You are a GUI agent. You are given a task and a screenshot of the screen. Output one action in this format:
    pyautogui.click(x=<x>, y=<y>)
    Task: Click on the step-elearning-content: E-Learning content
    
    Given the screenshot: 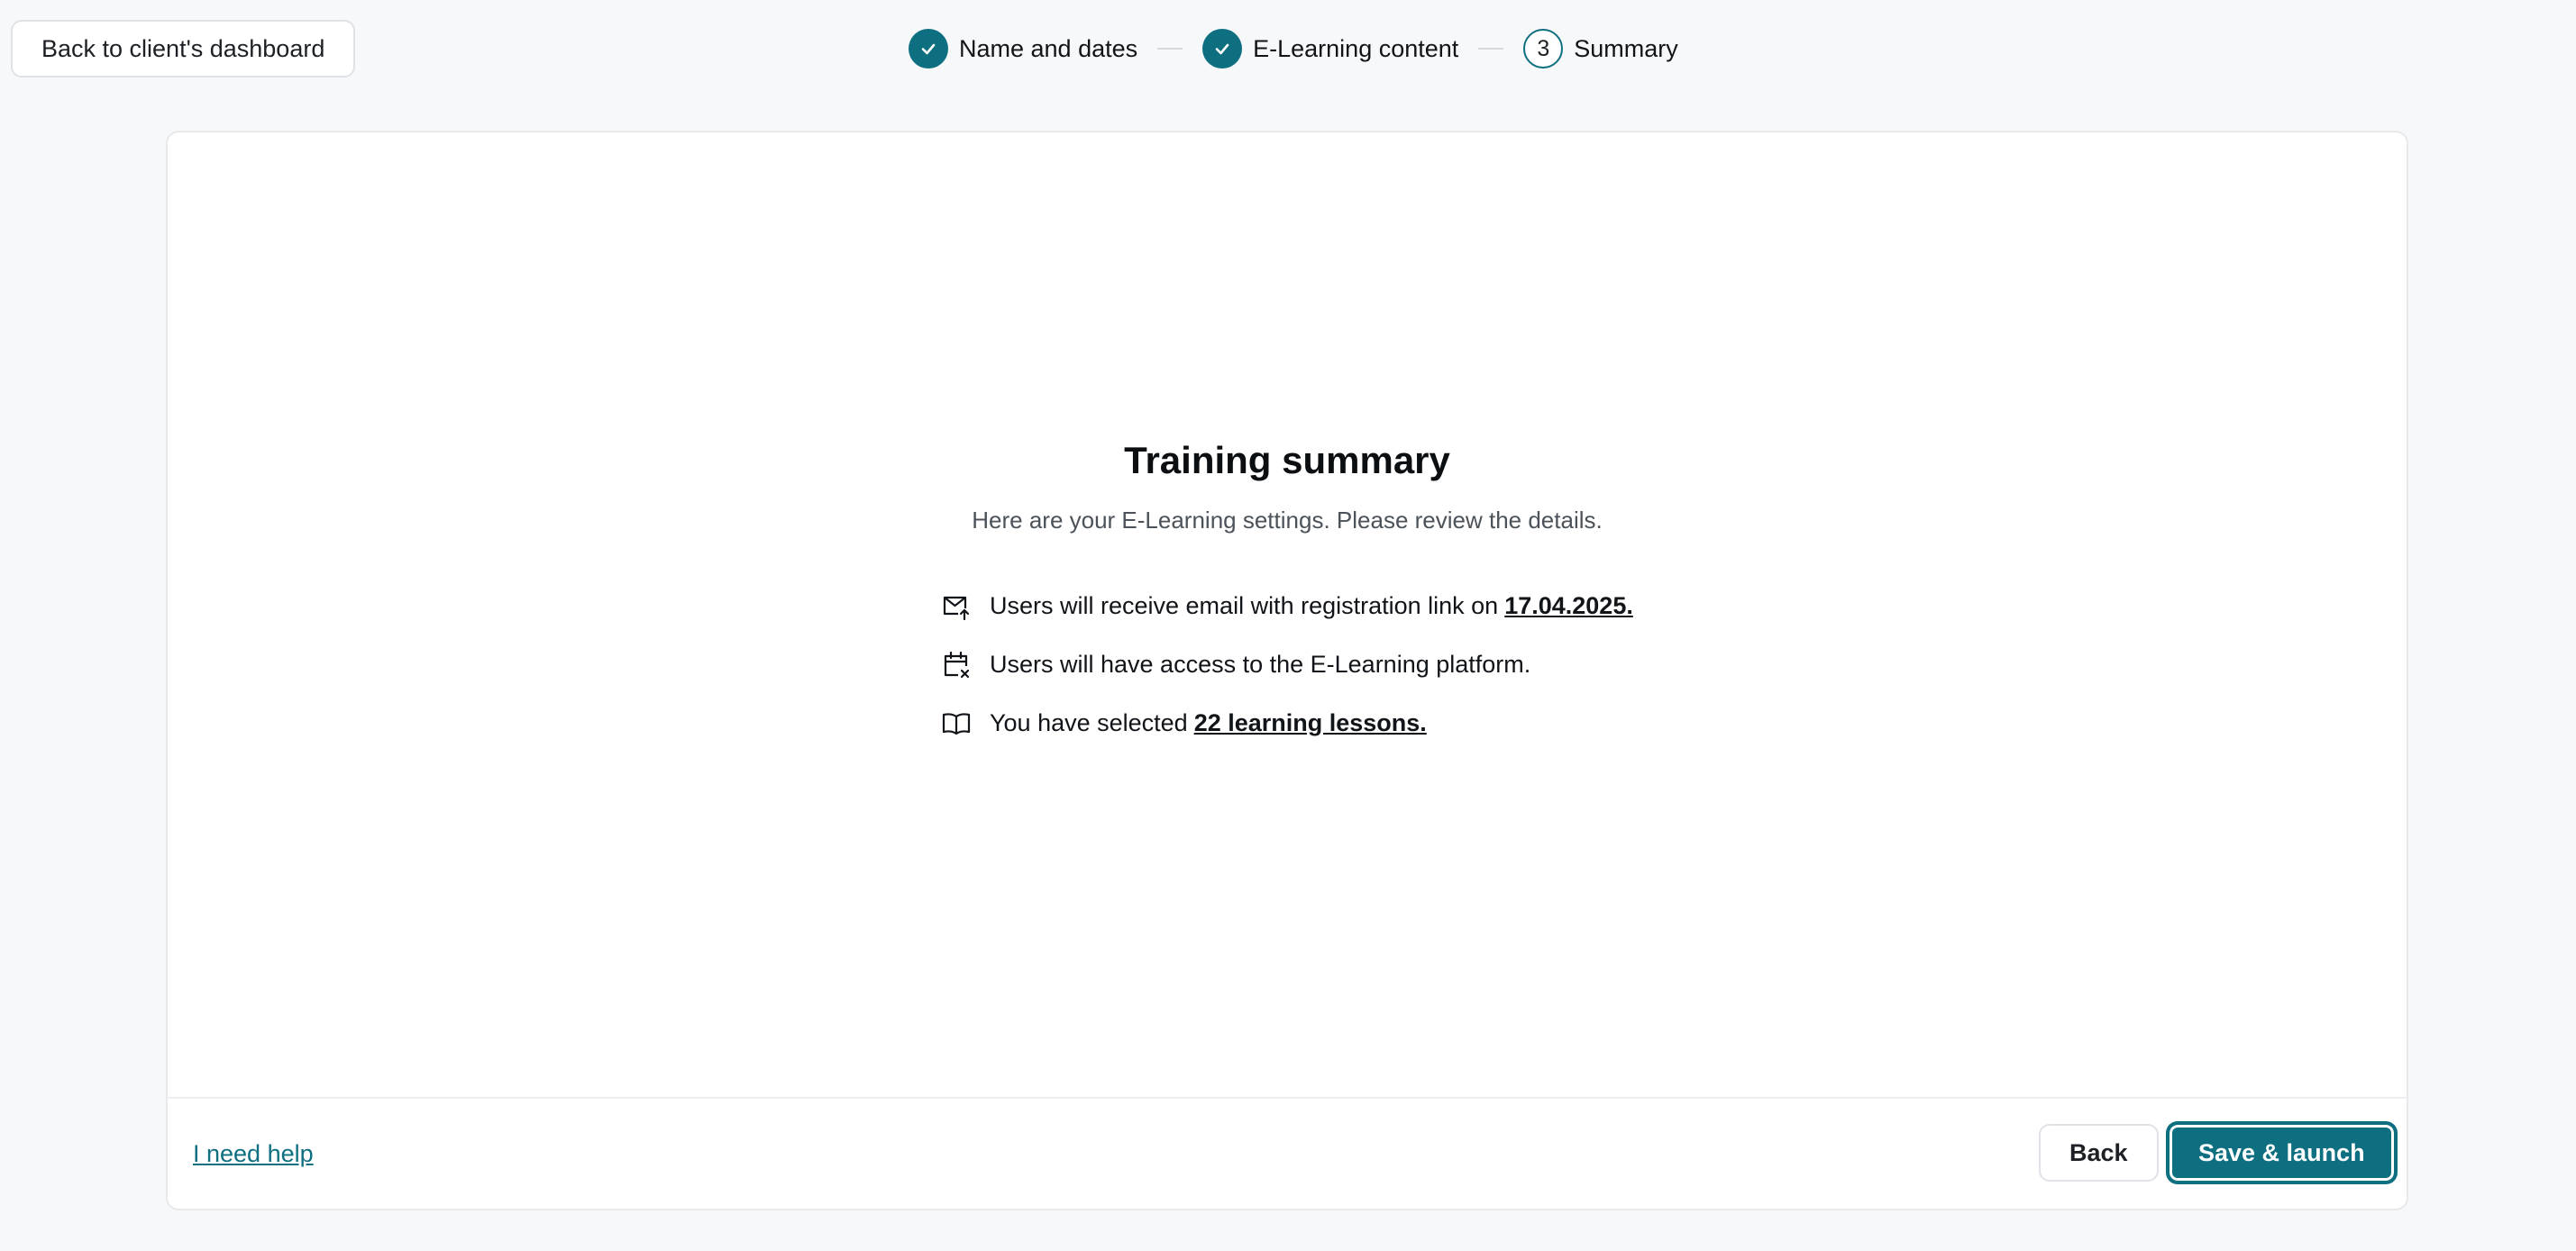 What is the action you would take?
    pyautogui.click(x=1330, y=48)
    